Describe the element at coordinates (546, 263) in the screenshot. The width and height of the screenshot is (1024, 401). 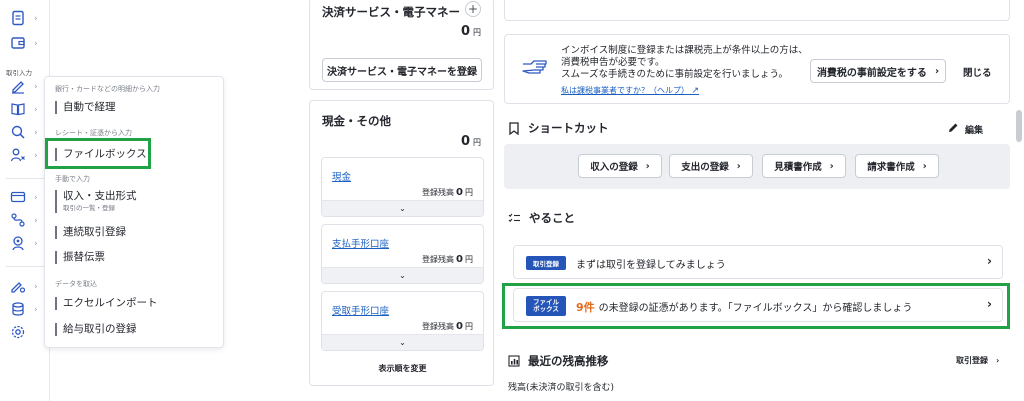
I see `todo-badge: 取引登録` at that location.